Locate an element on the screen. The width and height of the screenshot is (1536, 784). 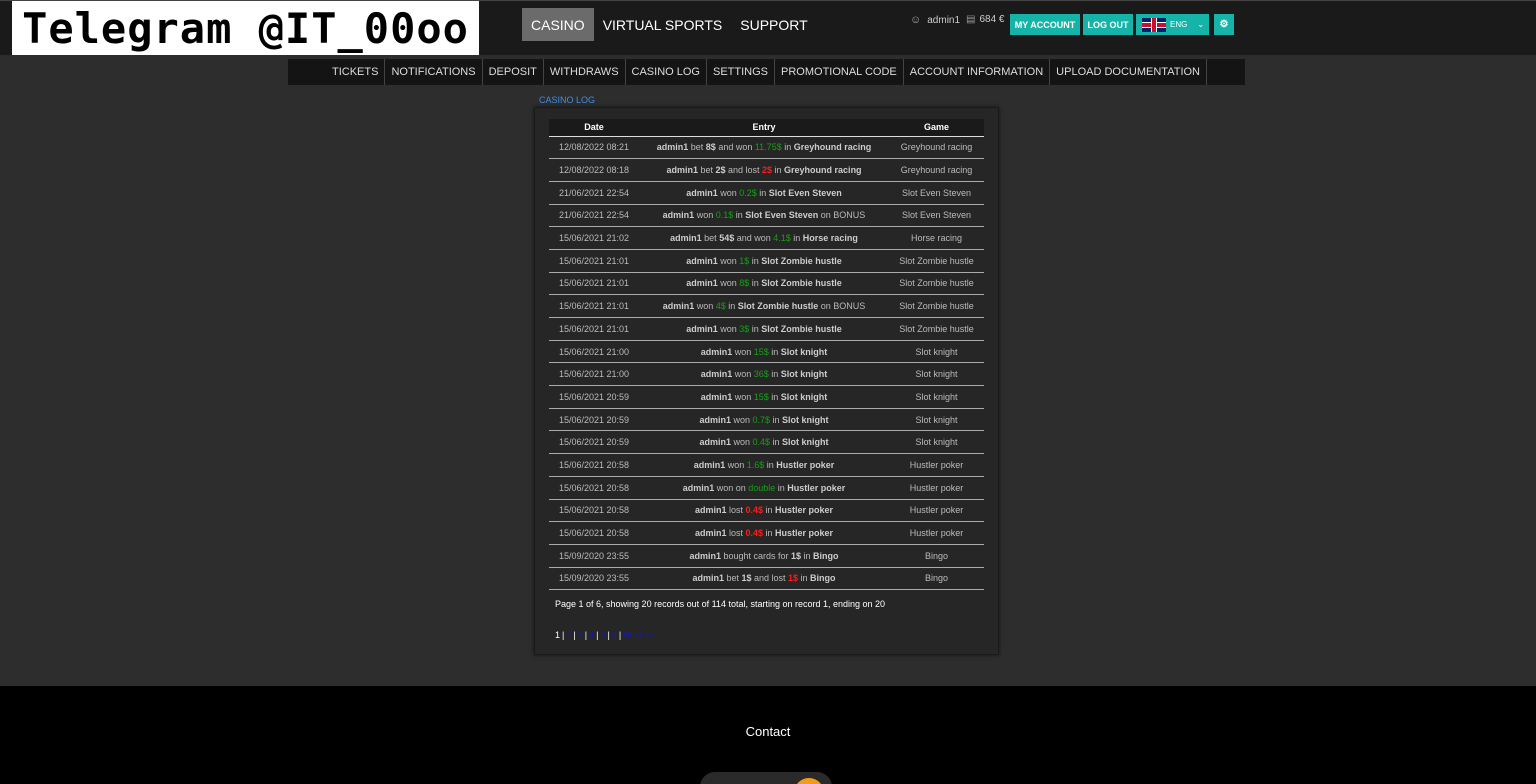
page-link-5: 5 is located at coordinates (602, 635).